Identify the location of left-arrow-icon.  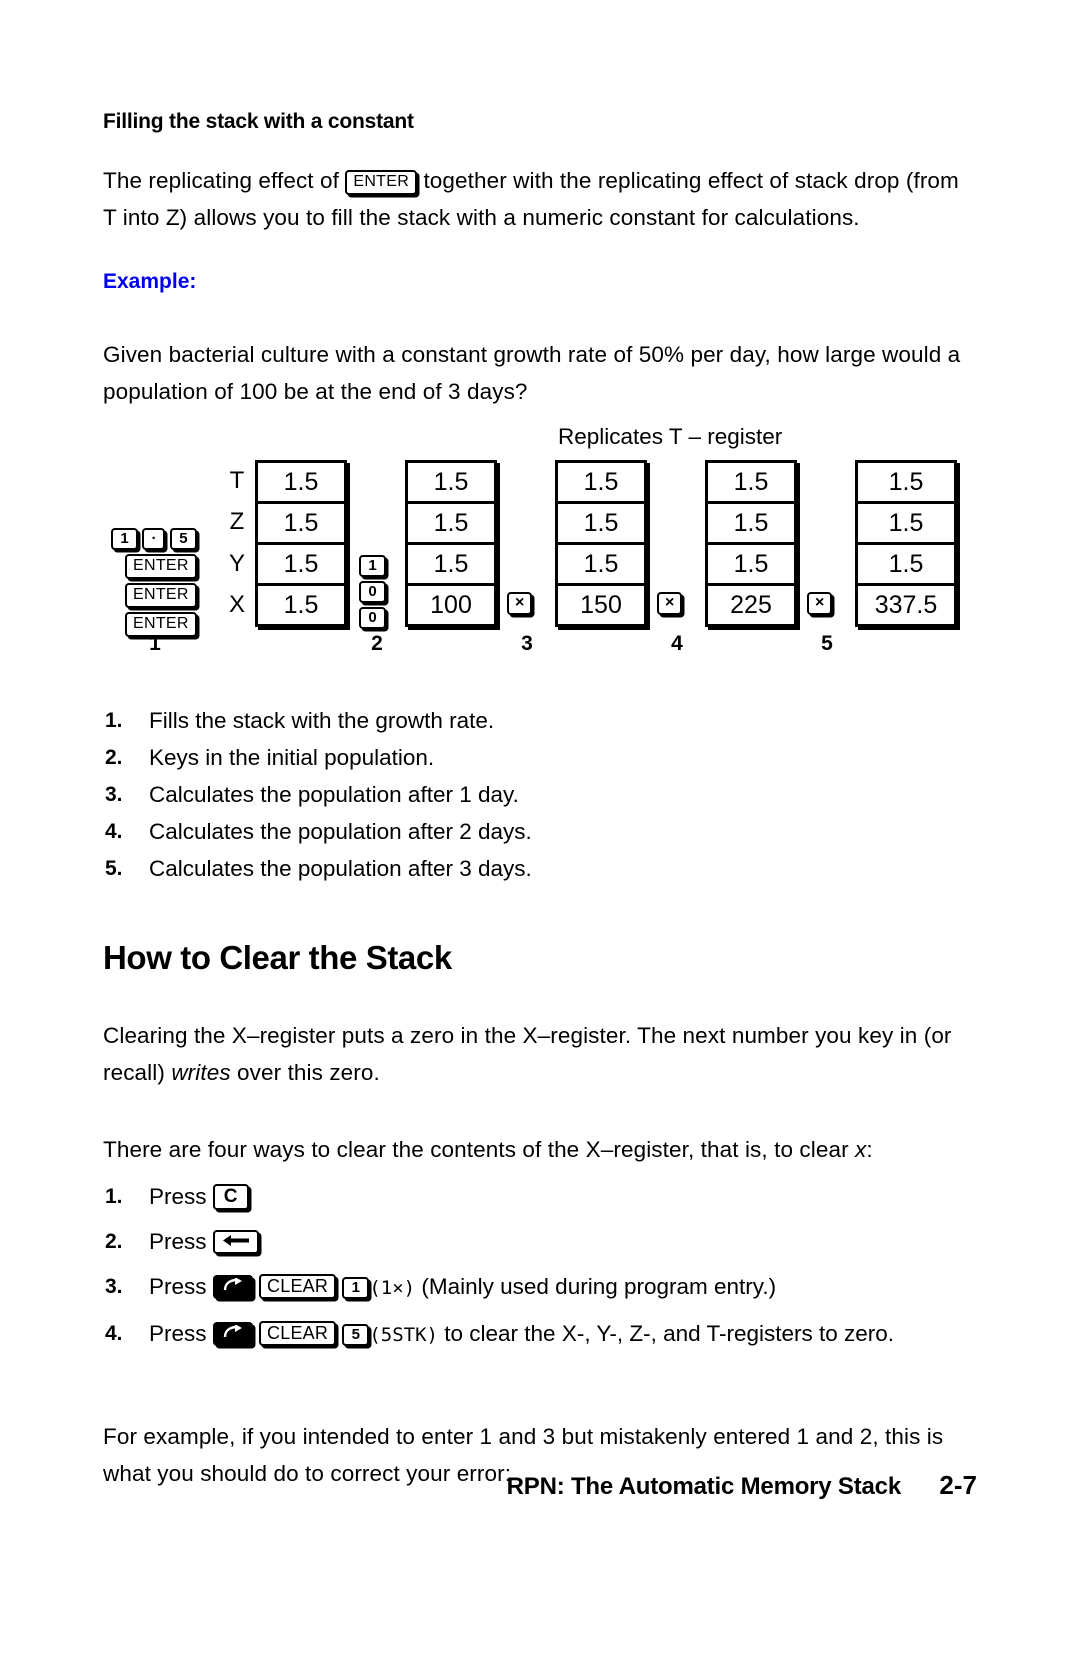
(235, 1240).